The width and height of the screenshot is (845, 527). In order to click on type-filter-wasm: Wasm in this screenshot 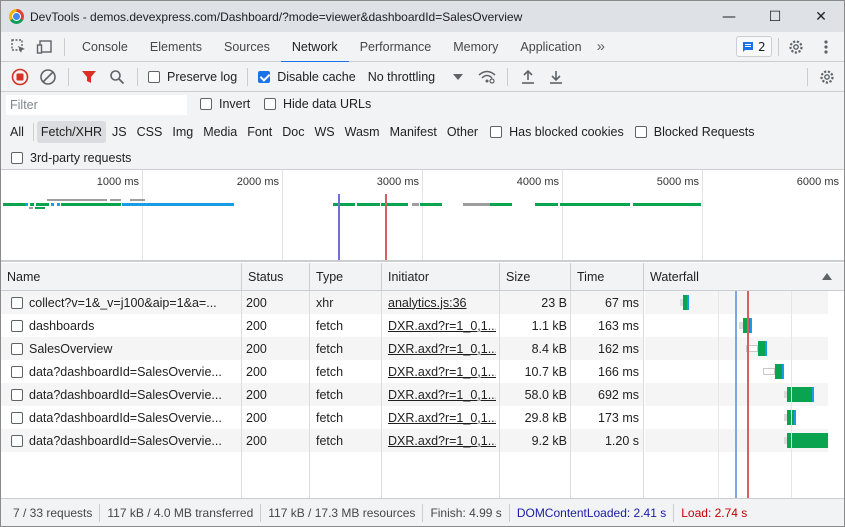, I will do `click(362, 132)`.